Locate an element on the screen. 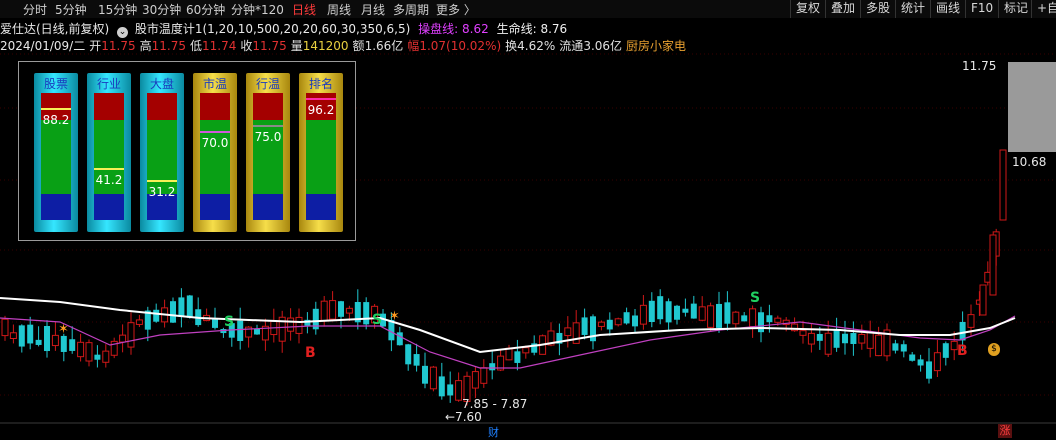  gauge-bar: 75.0 is located at coordinates (268, 156).